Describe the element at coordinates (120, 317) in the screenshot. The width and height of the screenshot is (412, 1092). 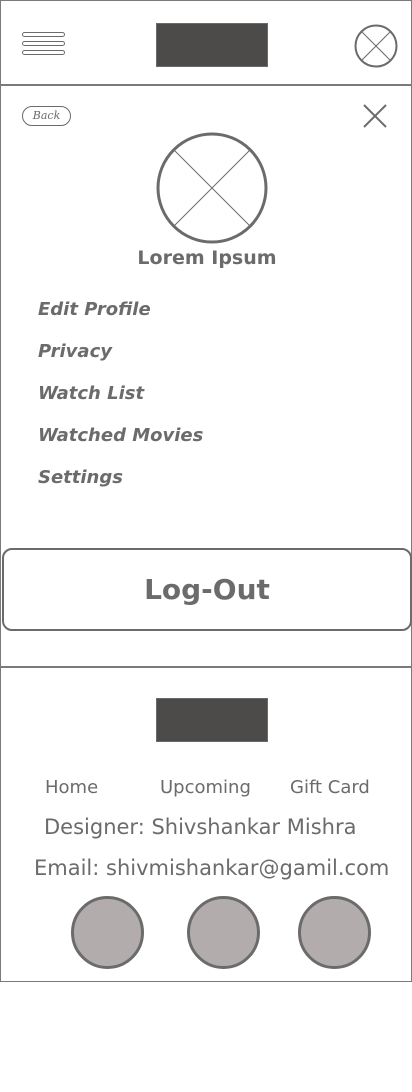
I see `menu-item-edit-profile: Edit Profile` at that location.